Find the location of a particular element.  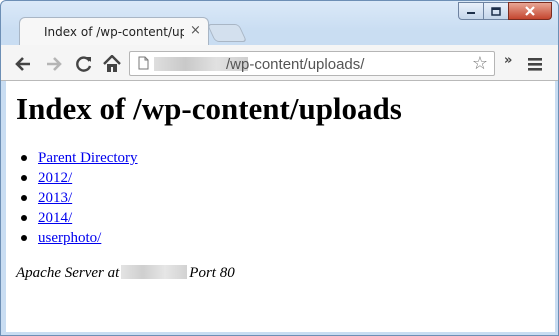

server-port: Port 80 is located at coordinates (212, 273).